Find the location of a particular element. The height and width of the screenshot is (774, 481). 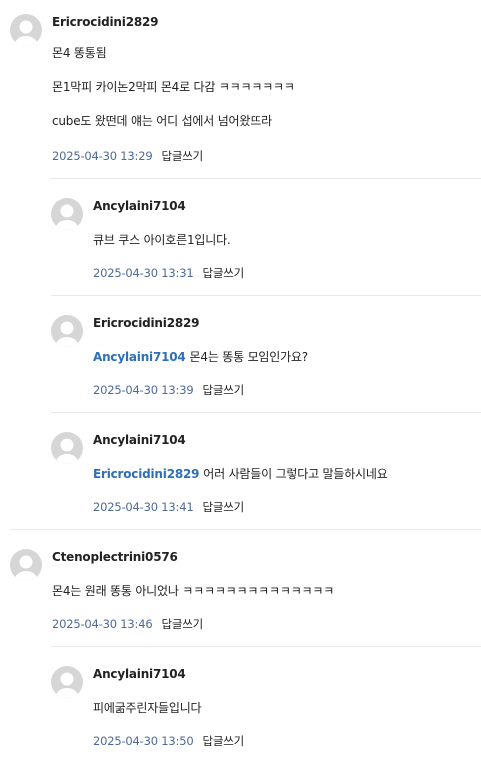

mention-link: Ancylaini7104 is located at coordinates (139, 357).